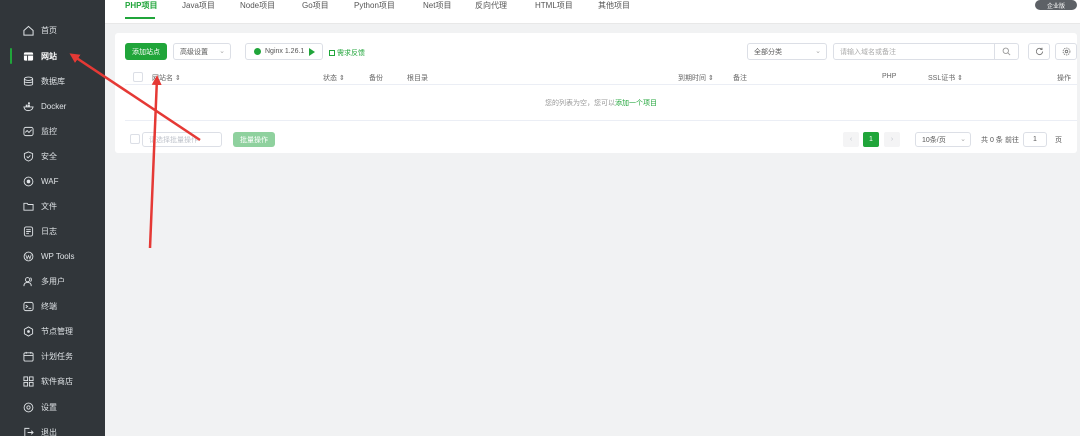  What do you see at coordinates (53, 81) in the screenshot?
I see `sidebar-item-label: 数据库` at bounding box center [53, 81].